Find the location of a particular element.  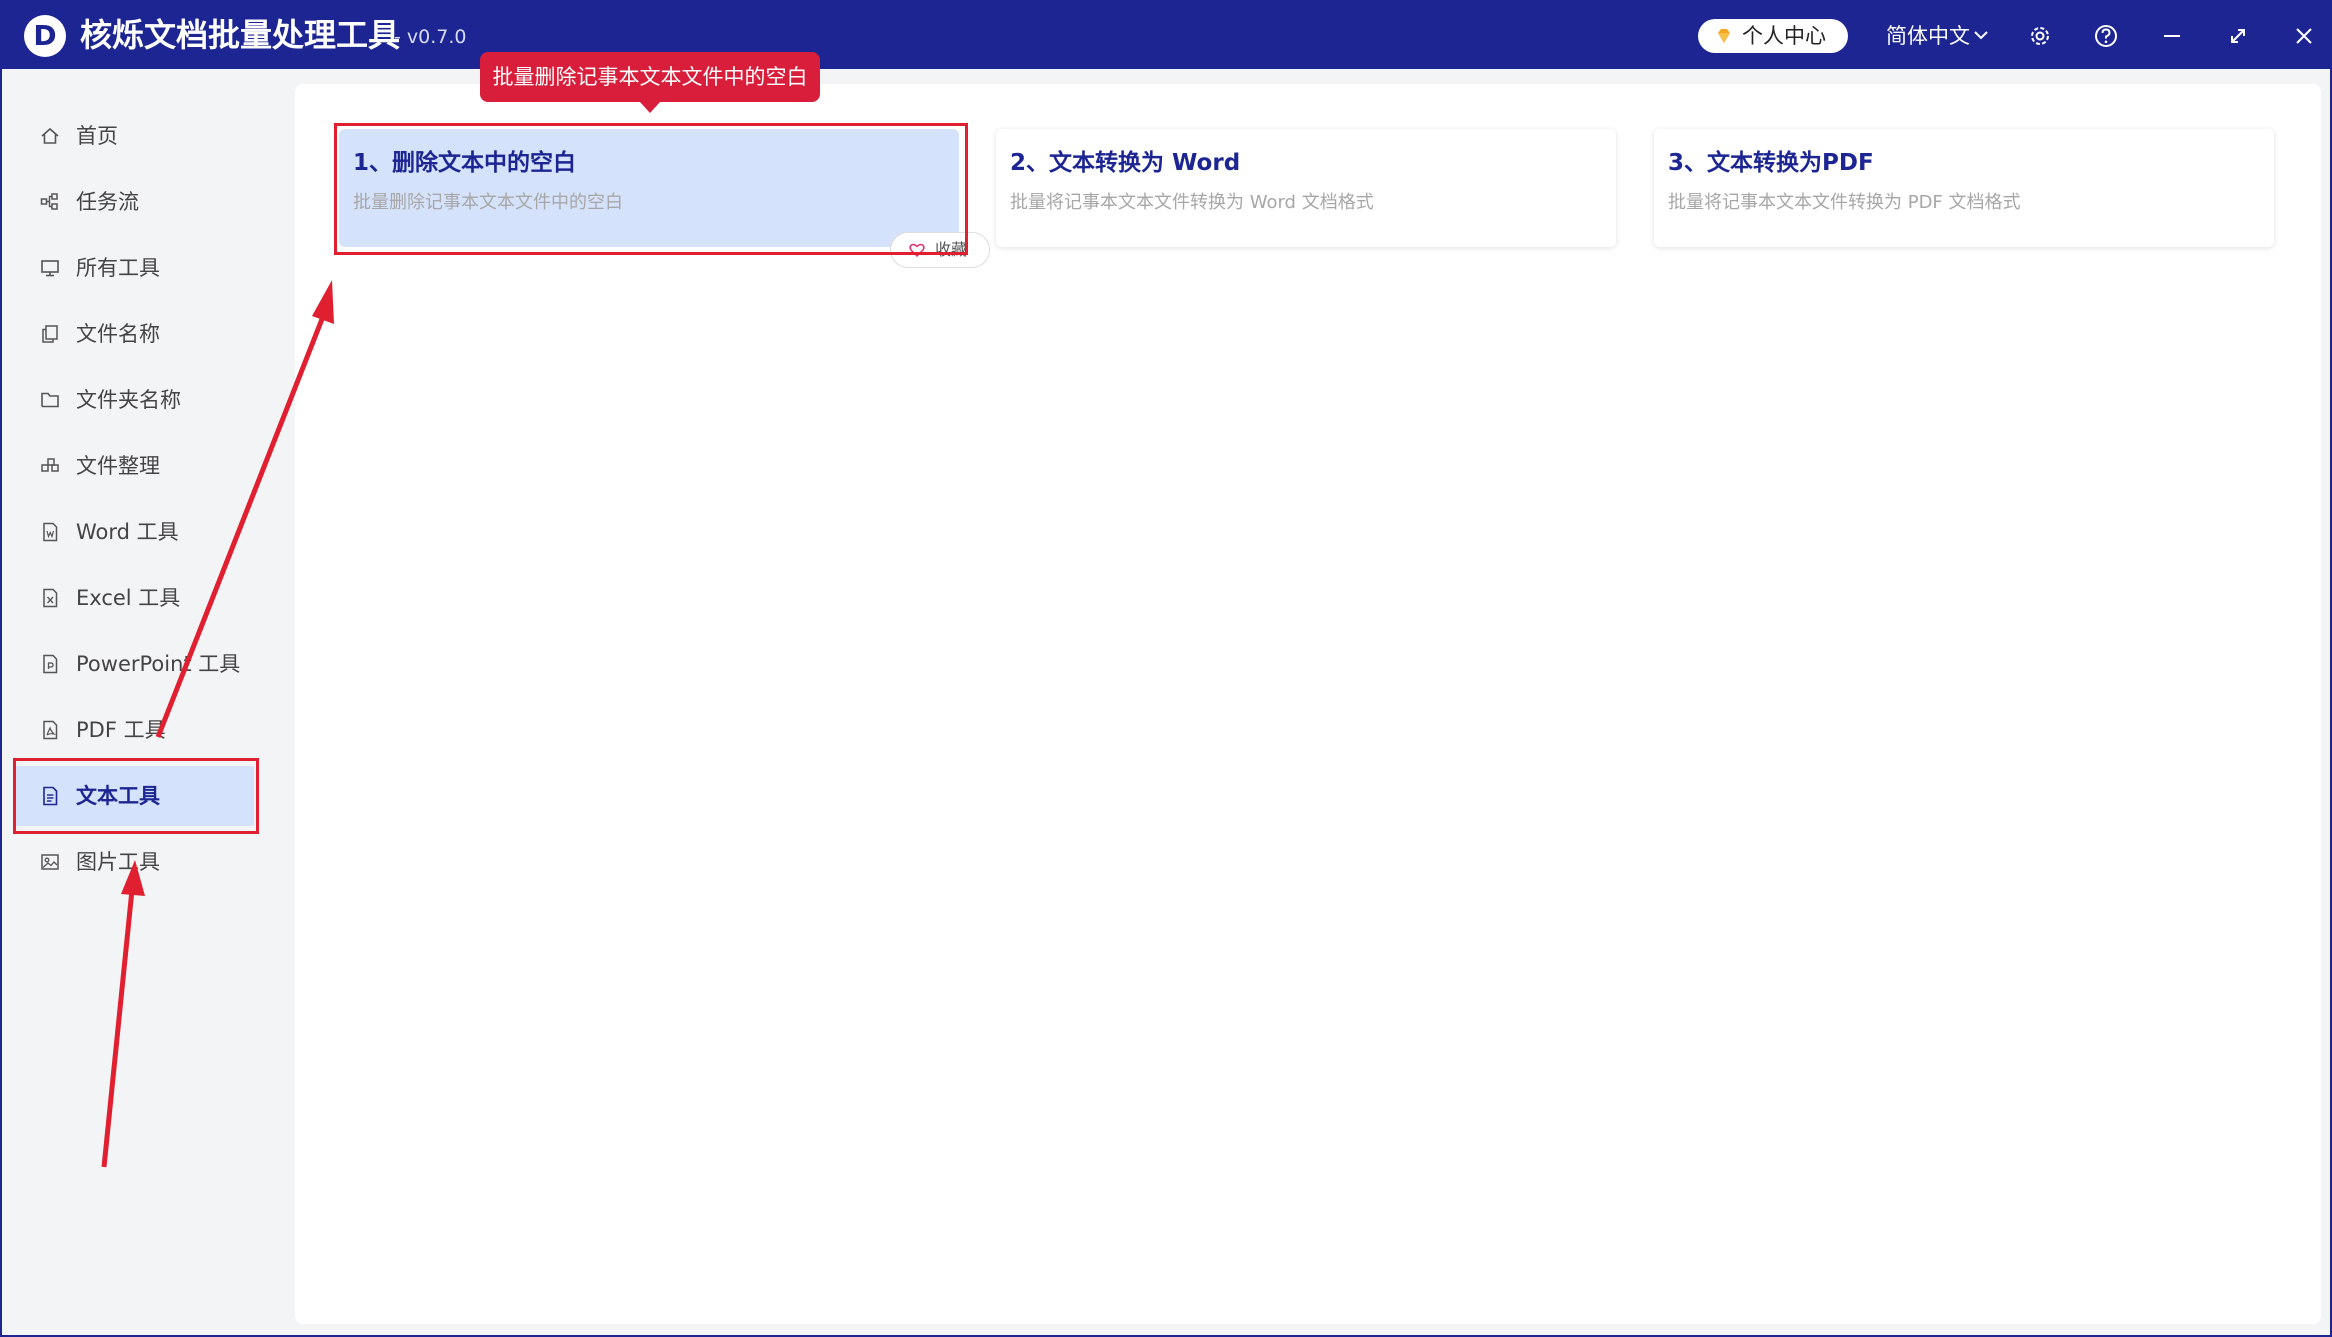

tool-card-text-to-pdf: 3、文本转换为PDF 批量将记事本文本文件转换为 PDF 文档格式 is located at coordinates (1964, 188).